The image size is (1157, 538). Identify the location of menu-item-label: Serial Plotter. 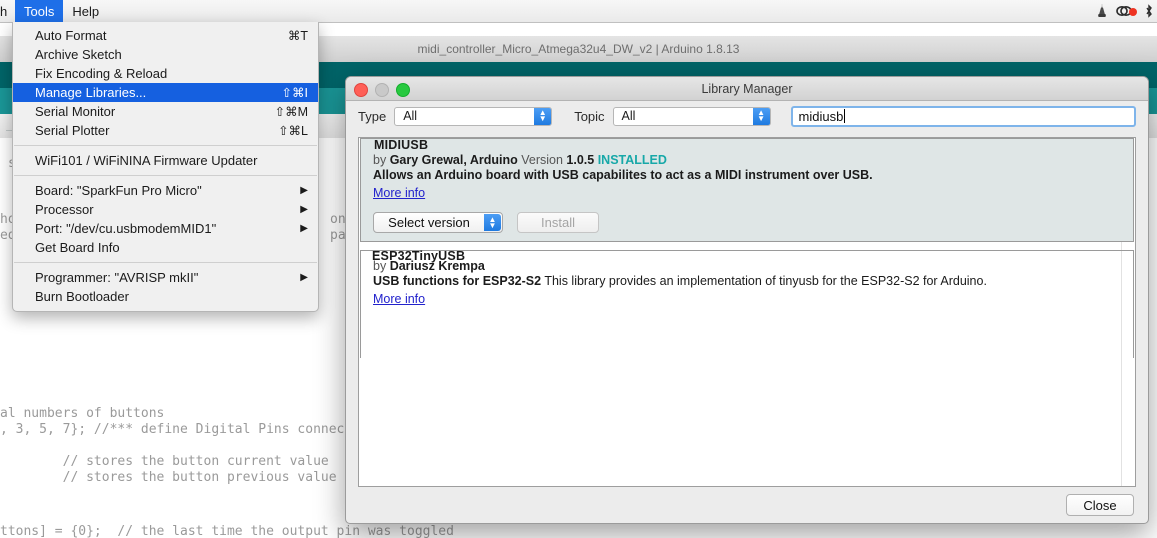
(72, 130).